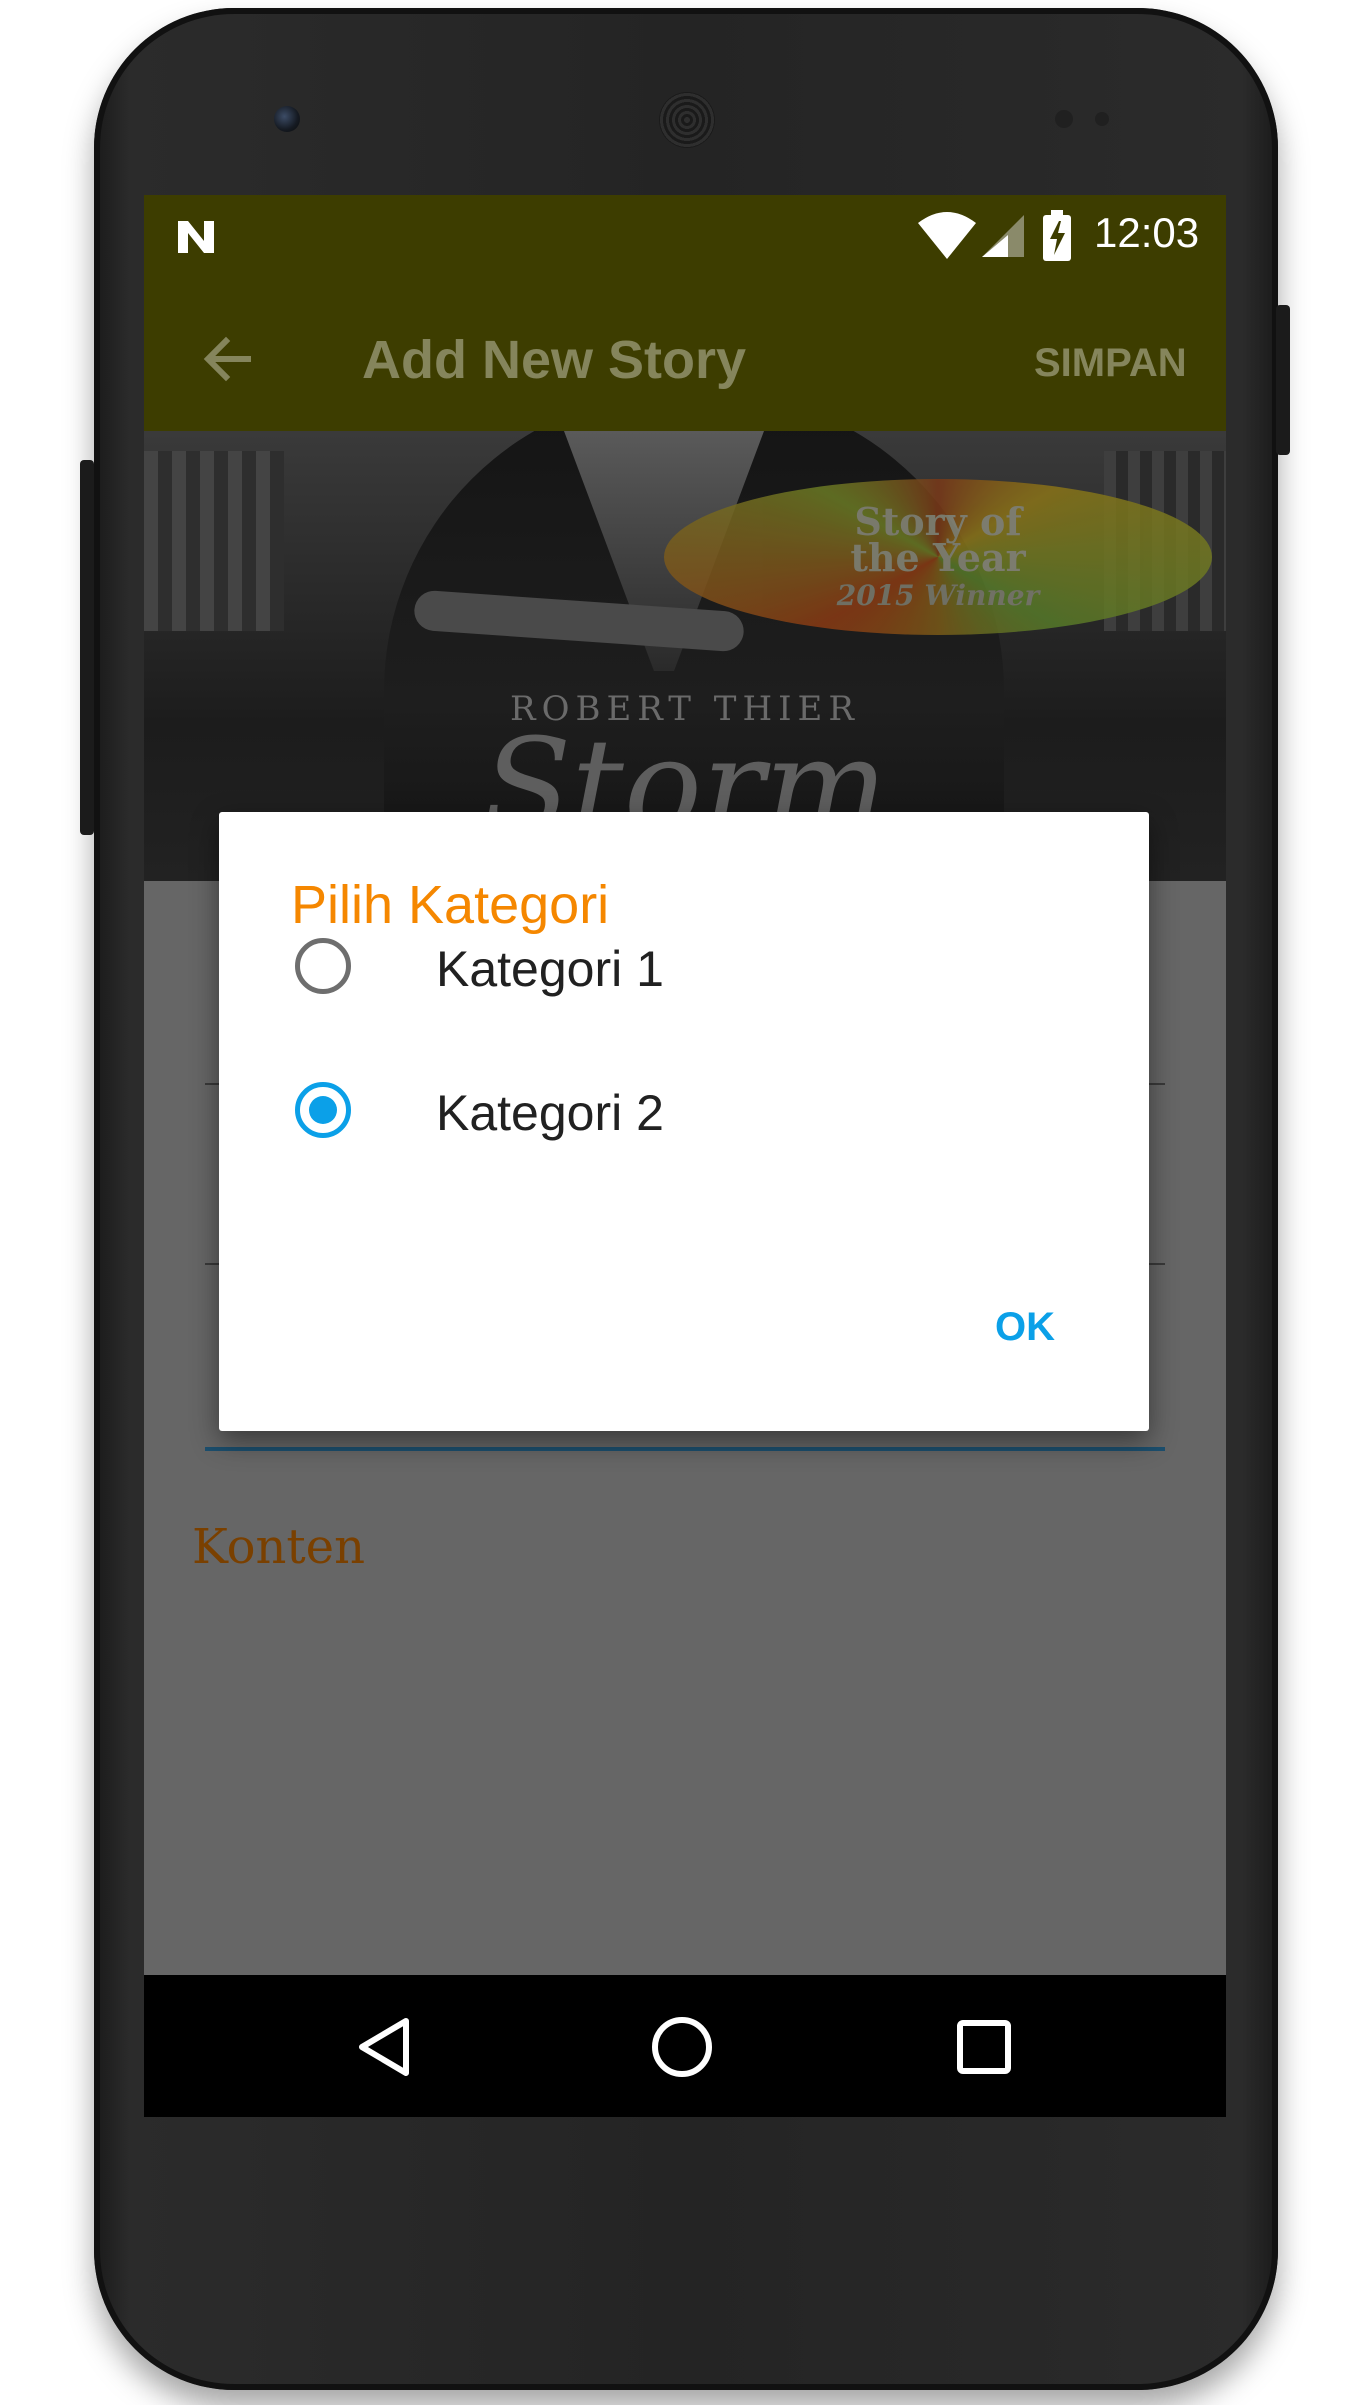 The image size is (1370, 2405). Describe the element at coordinates (214, 541) in the screenshot. I see `building-decoration` at that location.